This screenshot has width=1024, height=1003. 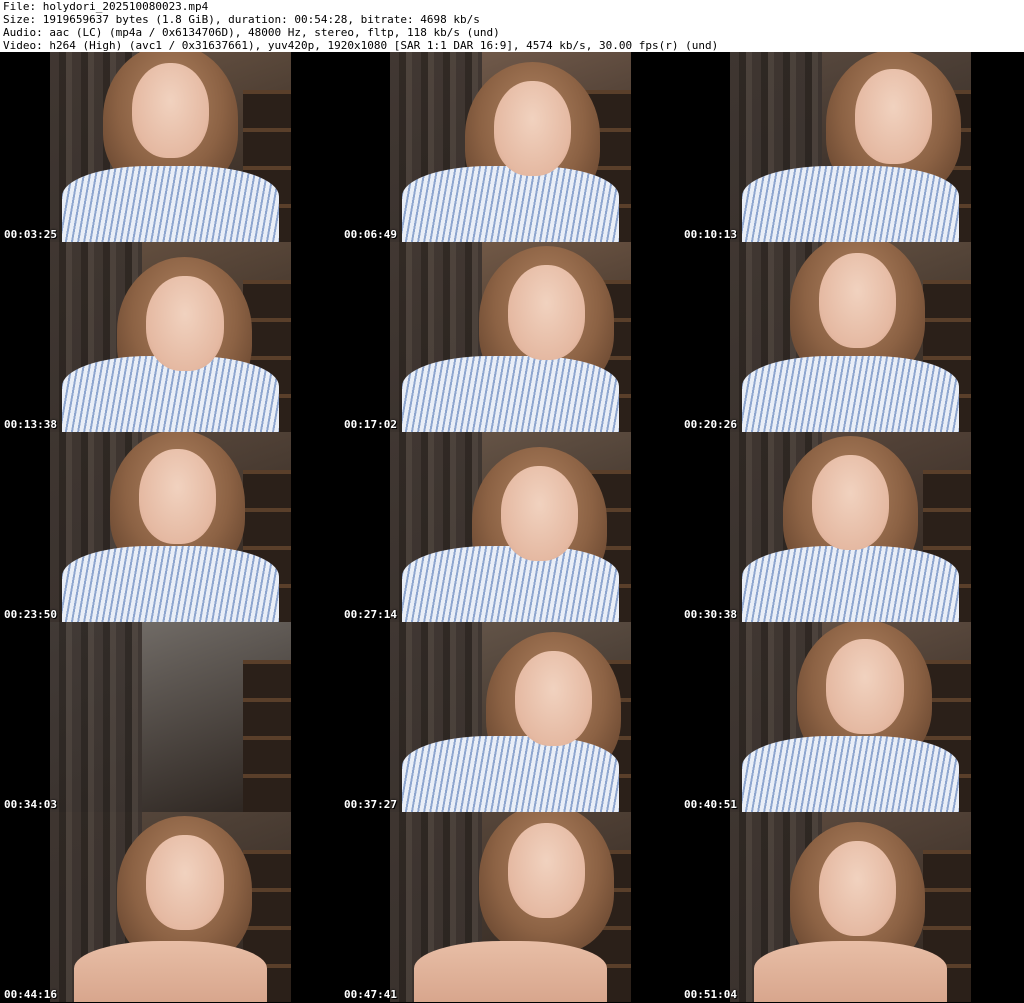 What do you see at coordinates (710, 994) in the screenshot?
I see `timestamp-label: 00:51:04` at bounding box center [710, 994].